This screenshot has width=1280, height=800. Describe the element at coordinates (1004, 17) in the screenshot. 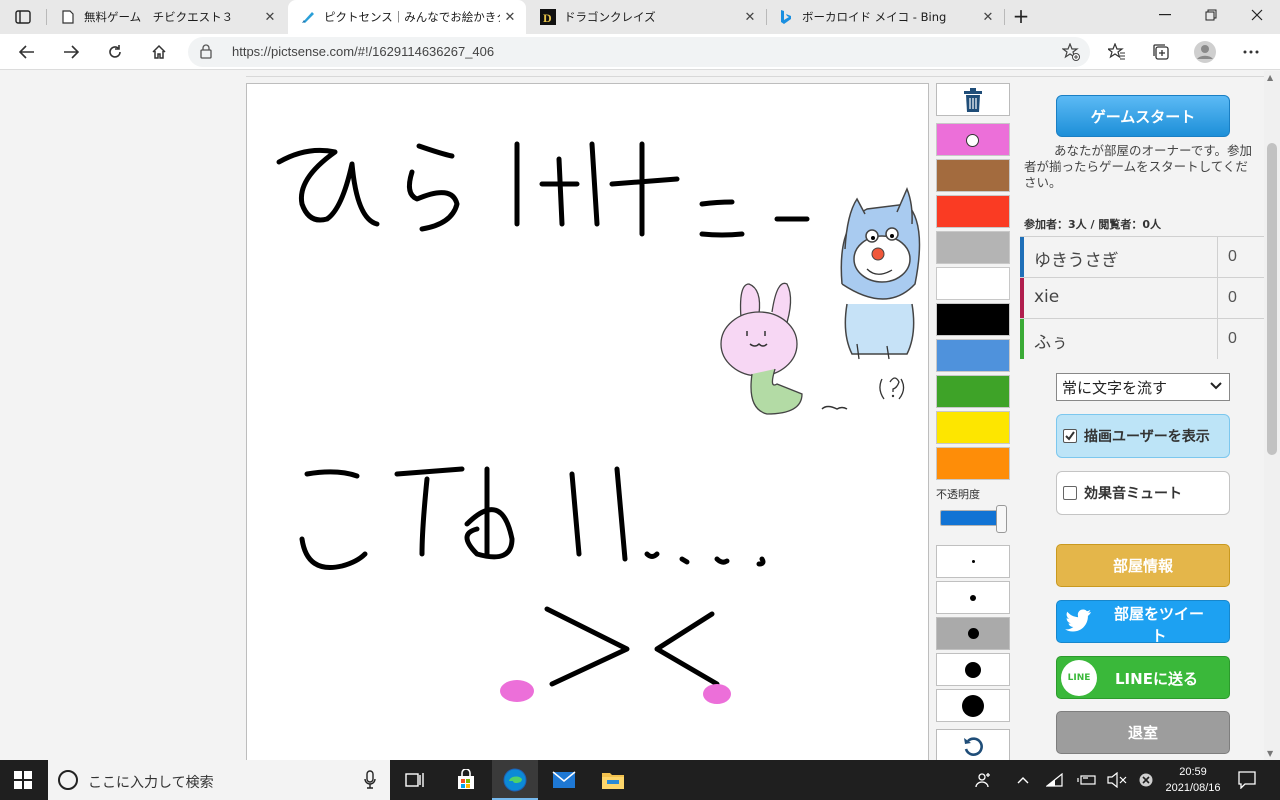

I see `tab-separator` at that location.